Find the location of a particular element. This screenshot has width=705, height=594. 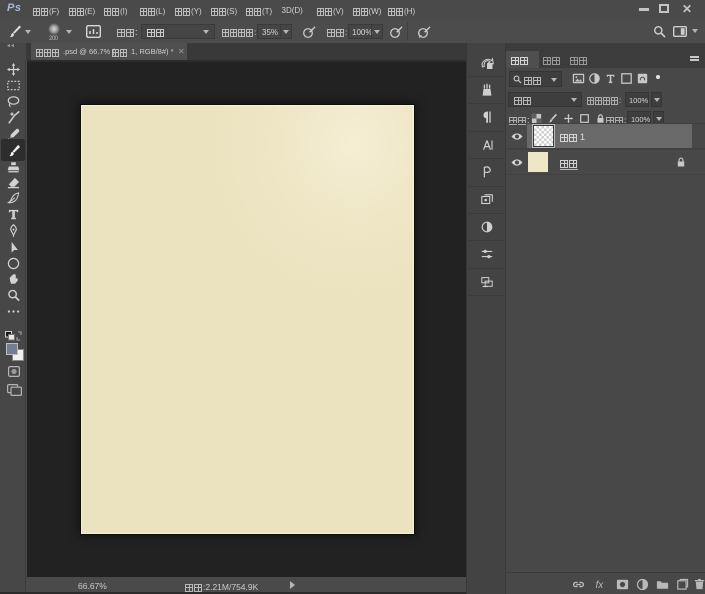

svg-text: fx is located at coordinates (600, 585).